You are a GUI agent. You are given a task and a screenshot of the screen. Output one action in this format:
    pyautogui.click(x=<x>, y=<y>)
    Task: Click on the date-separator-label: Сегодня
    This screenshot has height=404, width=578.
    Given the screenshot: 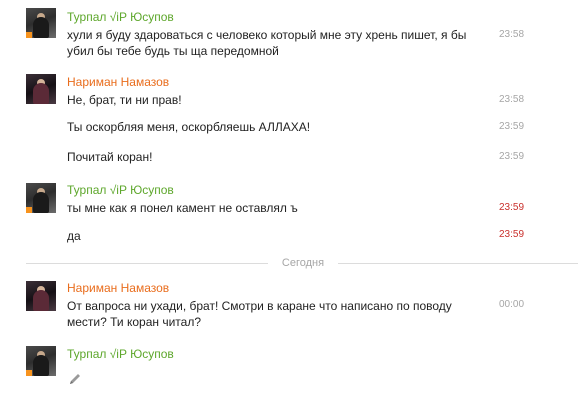 What is the action you would take?
    pyautogui.click(x=303, y=263)
    